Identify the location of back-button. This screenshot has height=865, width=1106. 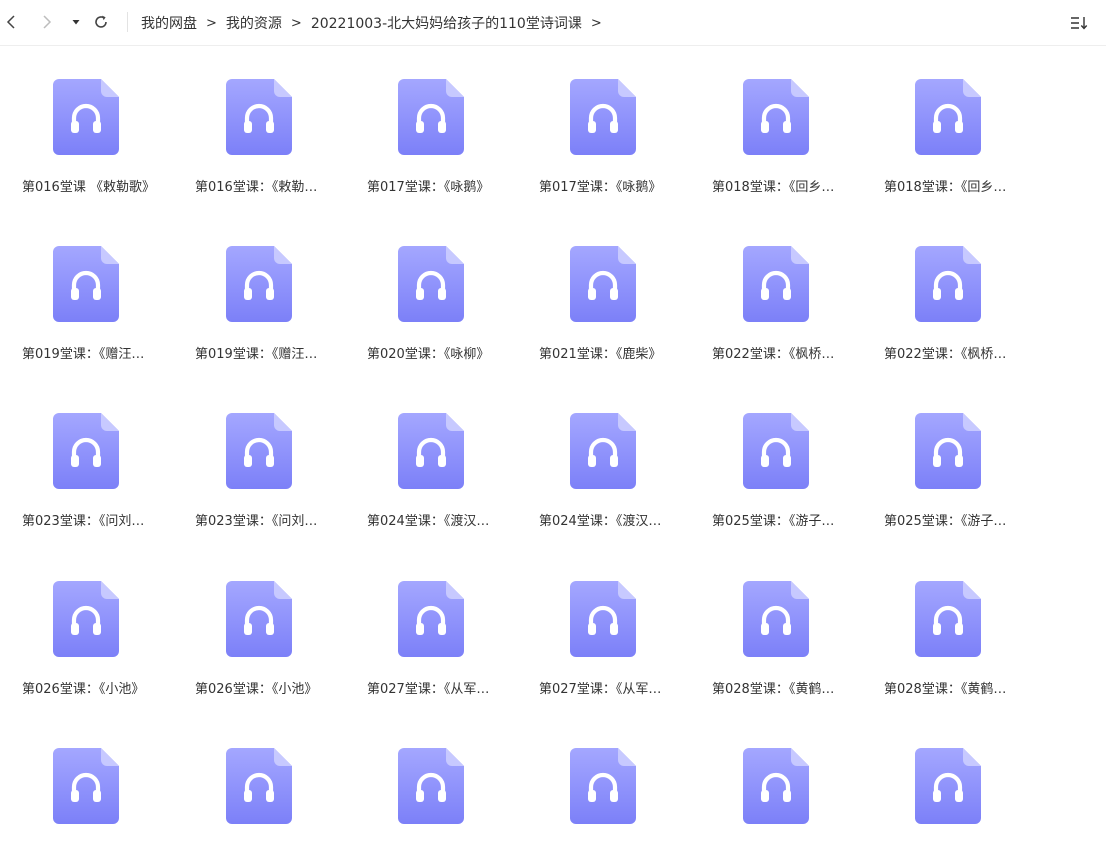
(11, 22).